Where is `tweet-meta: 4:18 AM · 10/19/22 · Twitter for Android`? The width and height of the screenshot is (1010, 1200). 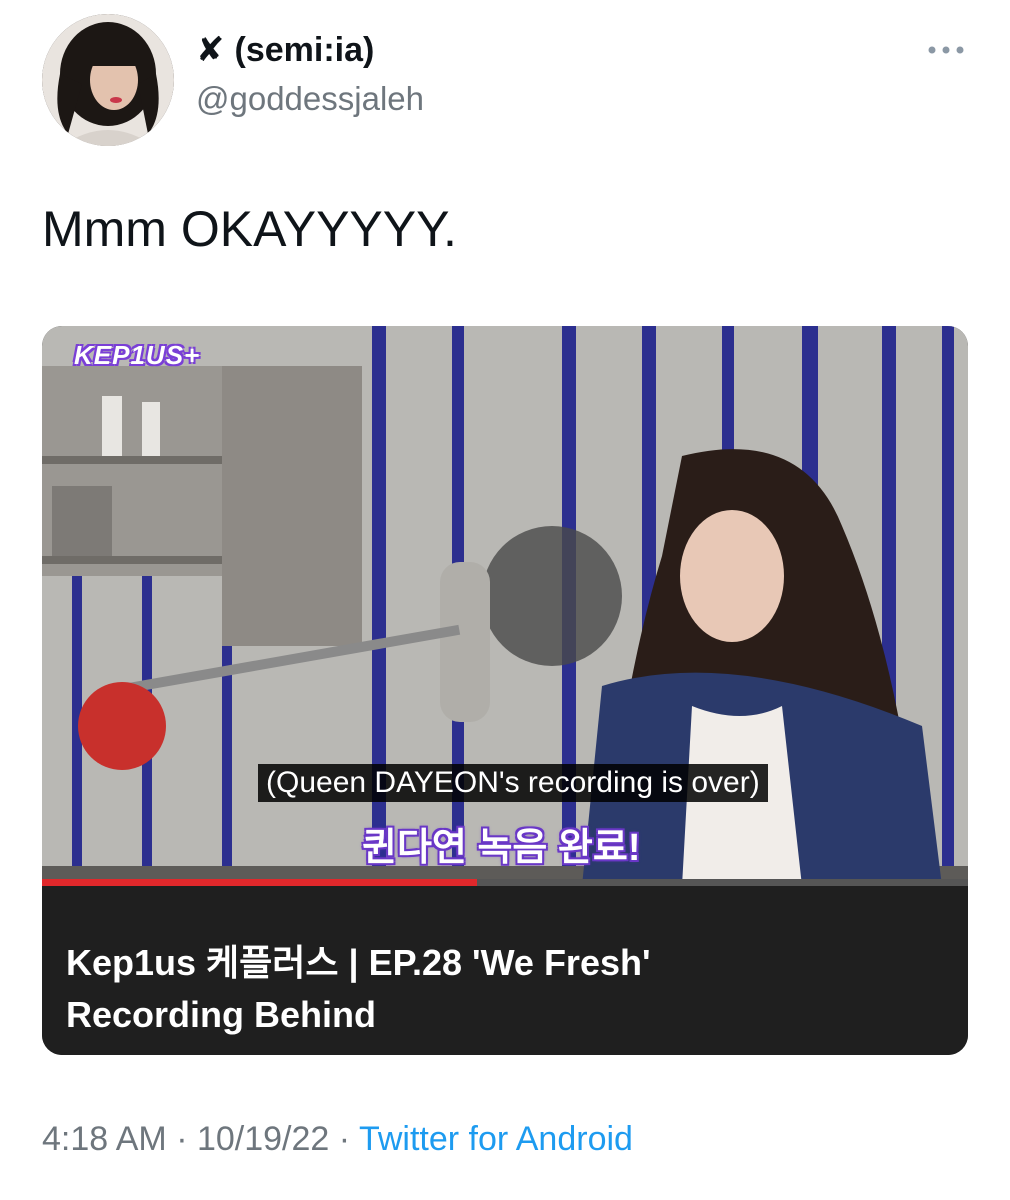 tweet-meta: 4:18 AM · 10/19/22 · Twitter for Android is located at coordinates (337, 1139).